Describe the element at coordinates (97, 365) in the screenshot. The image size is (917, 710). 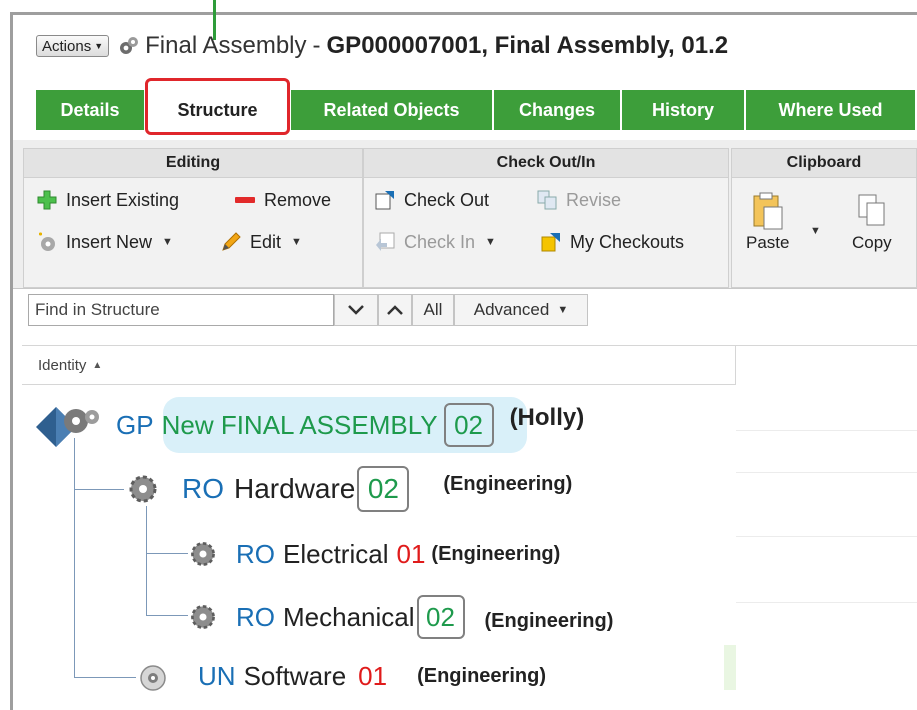
I see `sort-ascending-icon: ▲` at that location.